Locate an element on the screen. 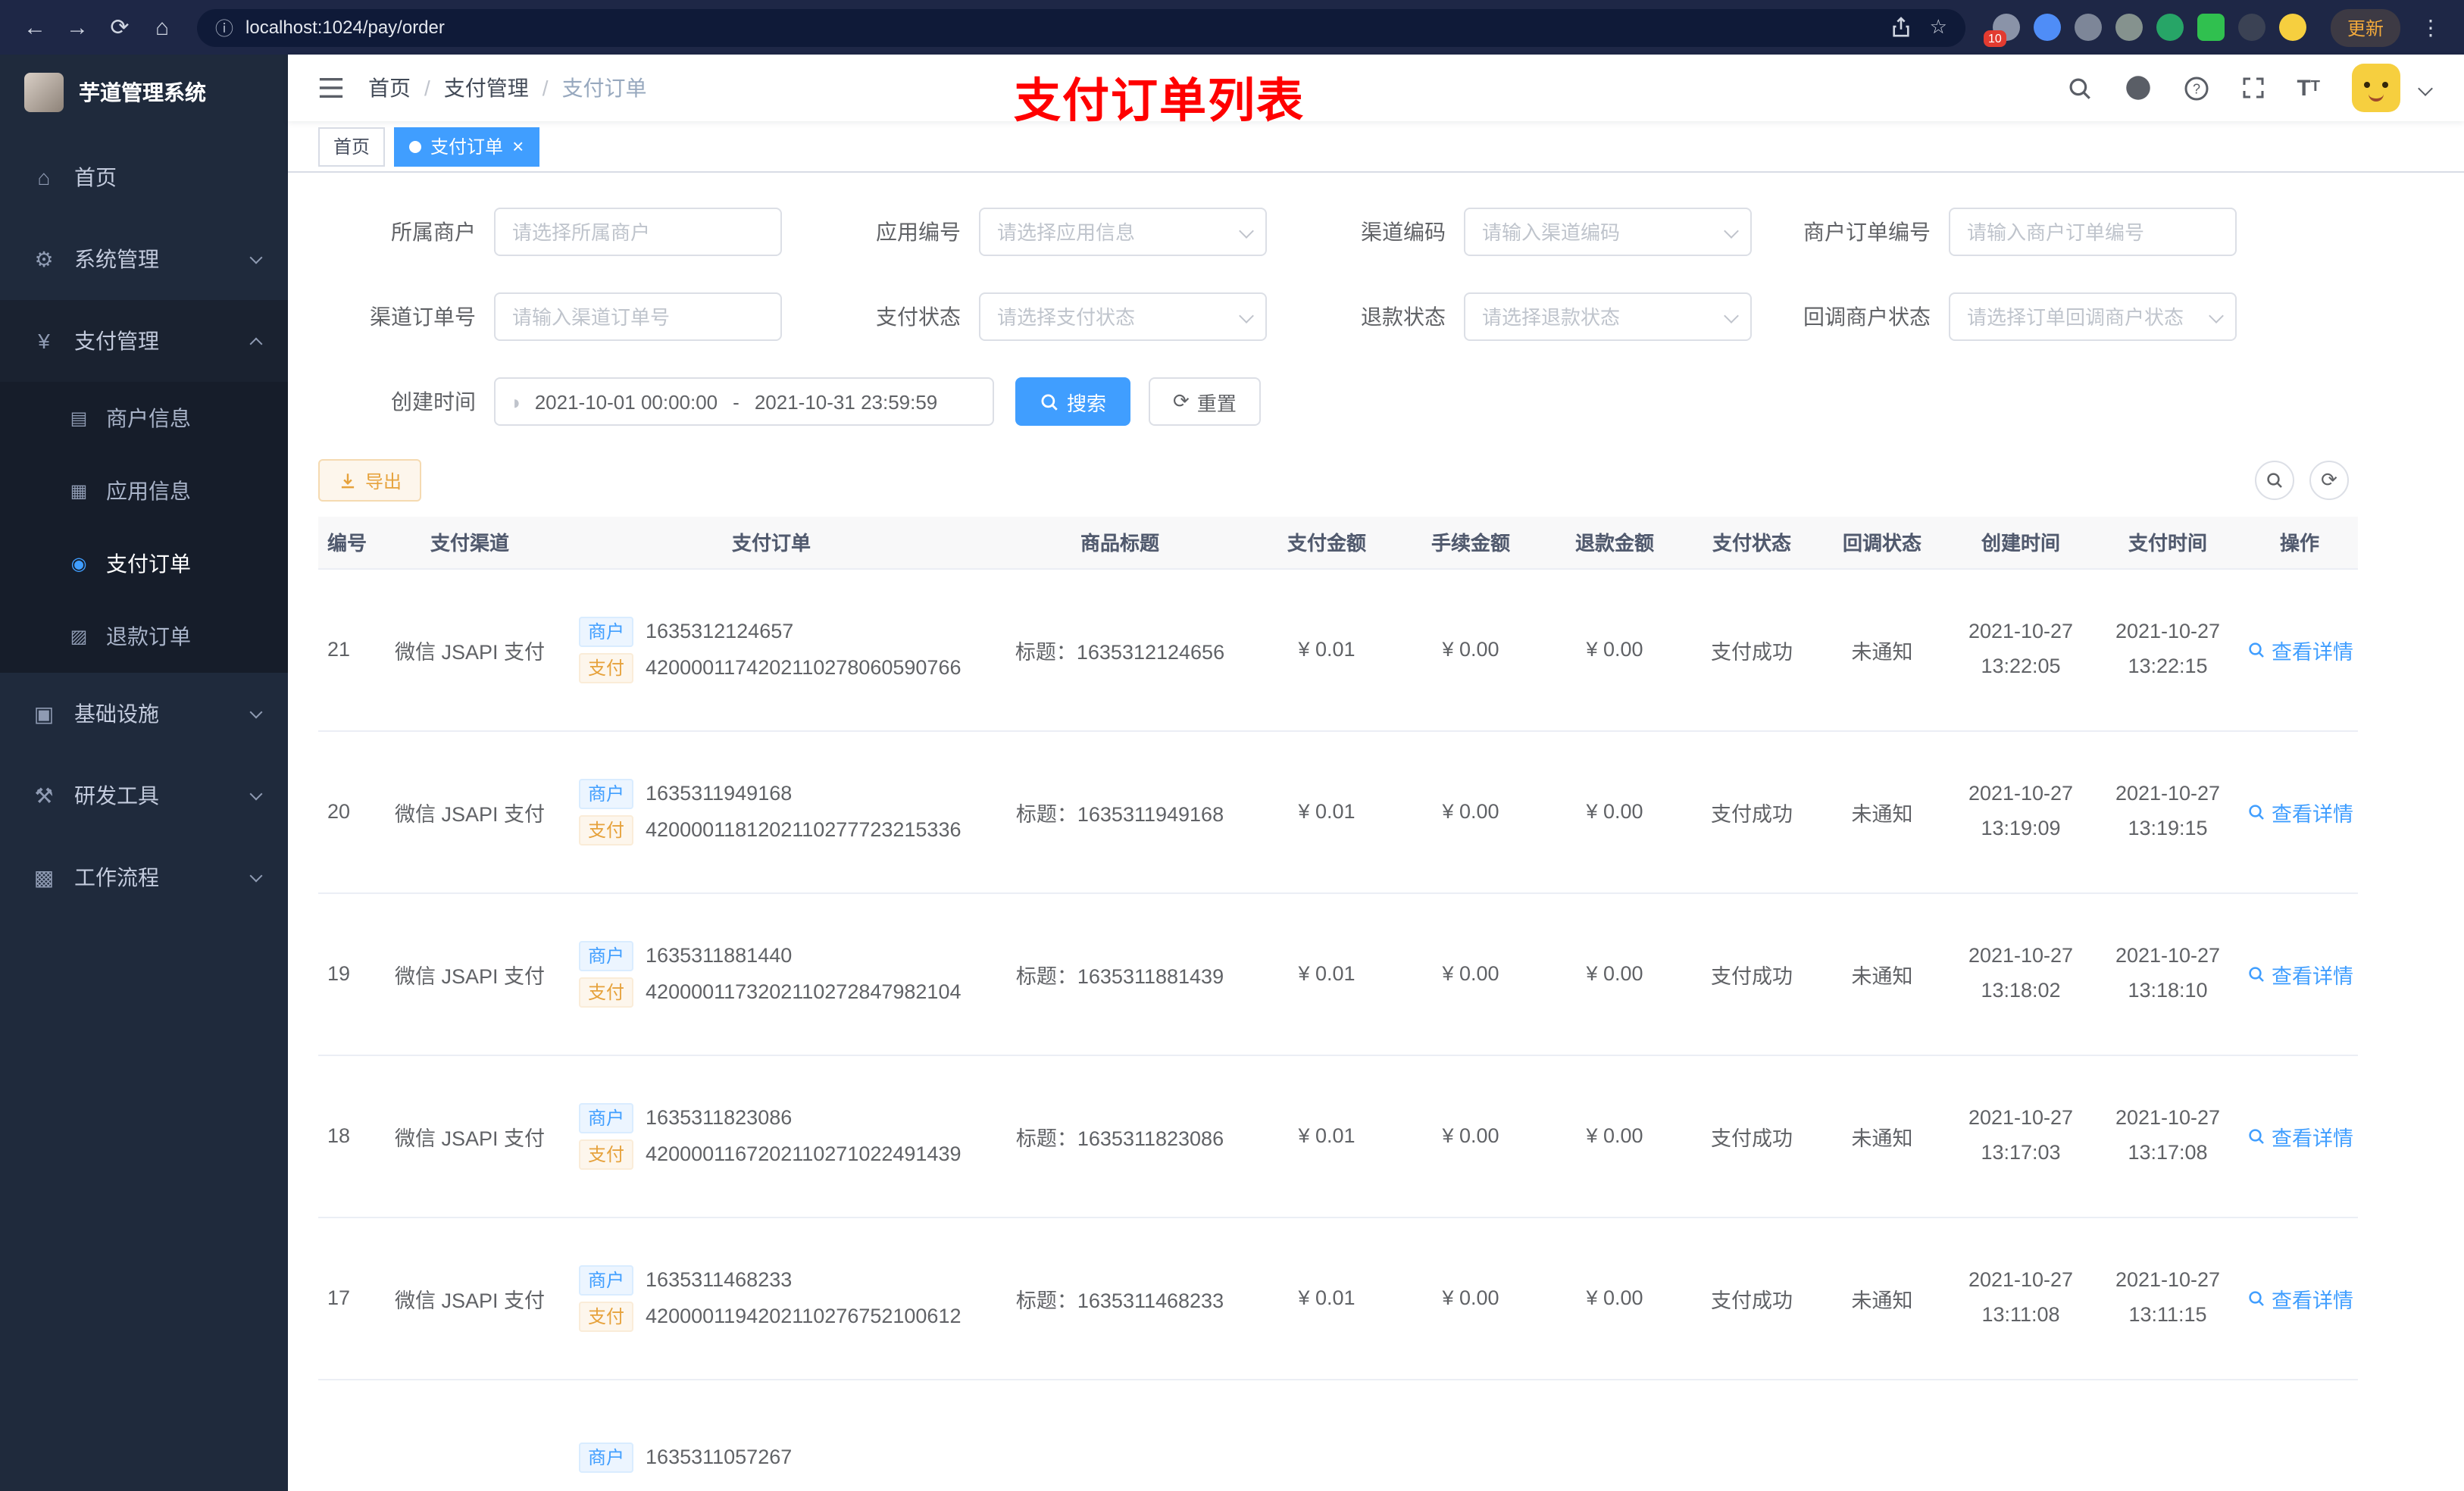  share-icon is located at coordinates (1902, 27).